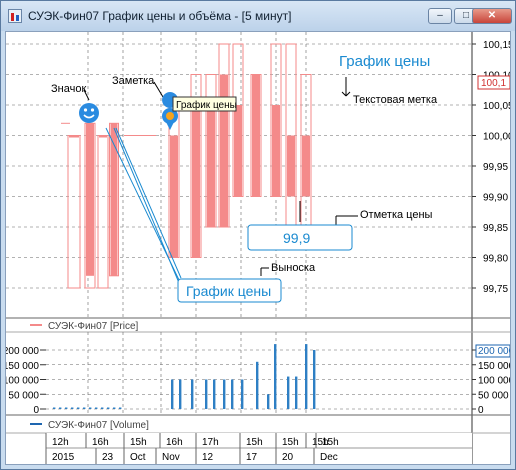 The width and height of the screenshot is (516, 470). Describe the element at coordinates (329, 457) in the screenshot. I see `date-tick-label: Dec` at that location.